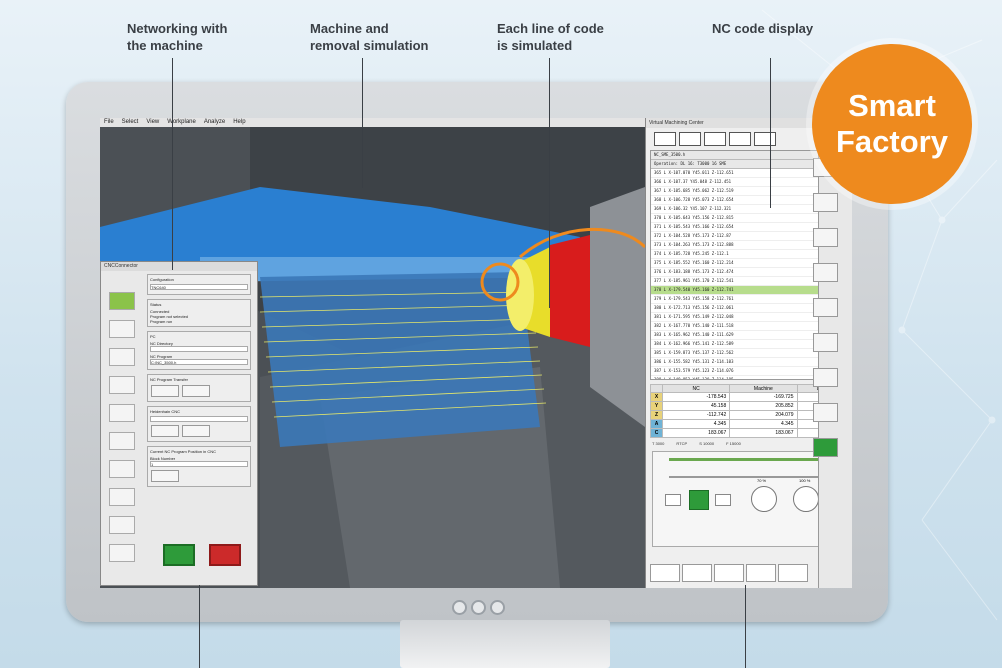 The image size is (1002, 668). I want to click on smart-factory-badge: Smart Factory, so click(892, 124).